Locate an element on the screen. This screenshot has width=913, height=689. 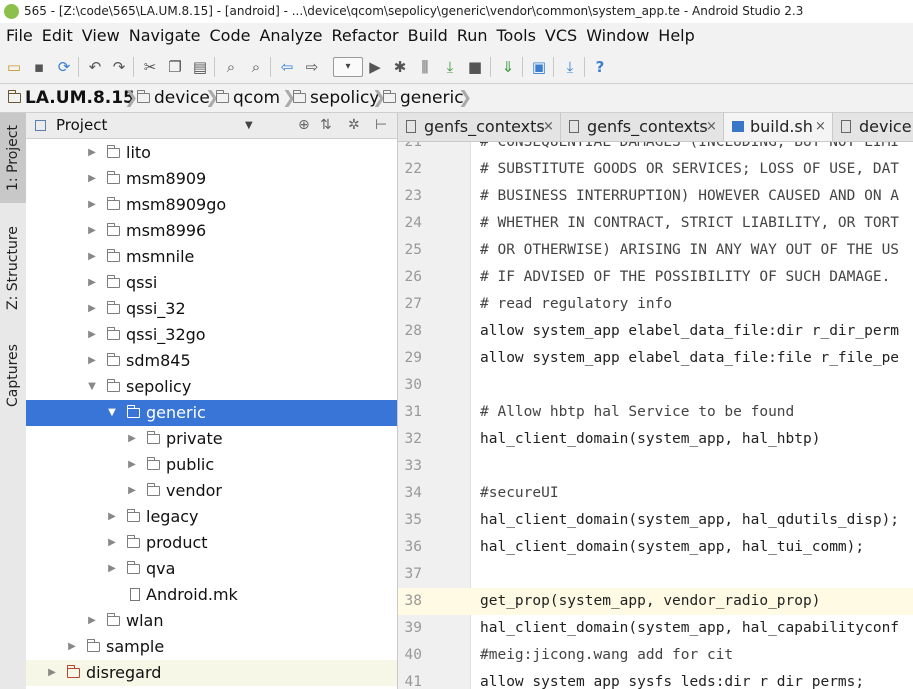
tab-project-tool: 1: Project is located at coordinates (13, 158).